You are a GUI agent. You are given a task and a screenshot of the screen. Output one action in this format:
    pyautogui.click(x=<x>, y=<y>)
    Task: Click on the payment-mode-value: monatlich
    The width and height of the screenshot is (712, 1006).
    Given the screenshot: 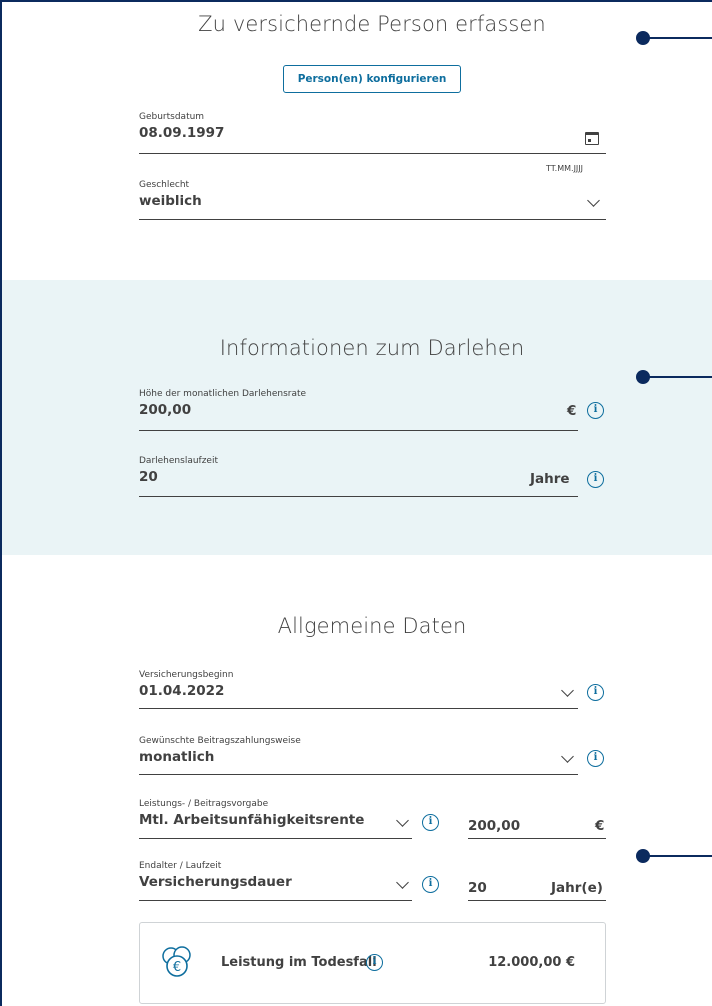 What is the action you would take?
    pyautogui.click(x=220, y=757)
    